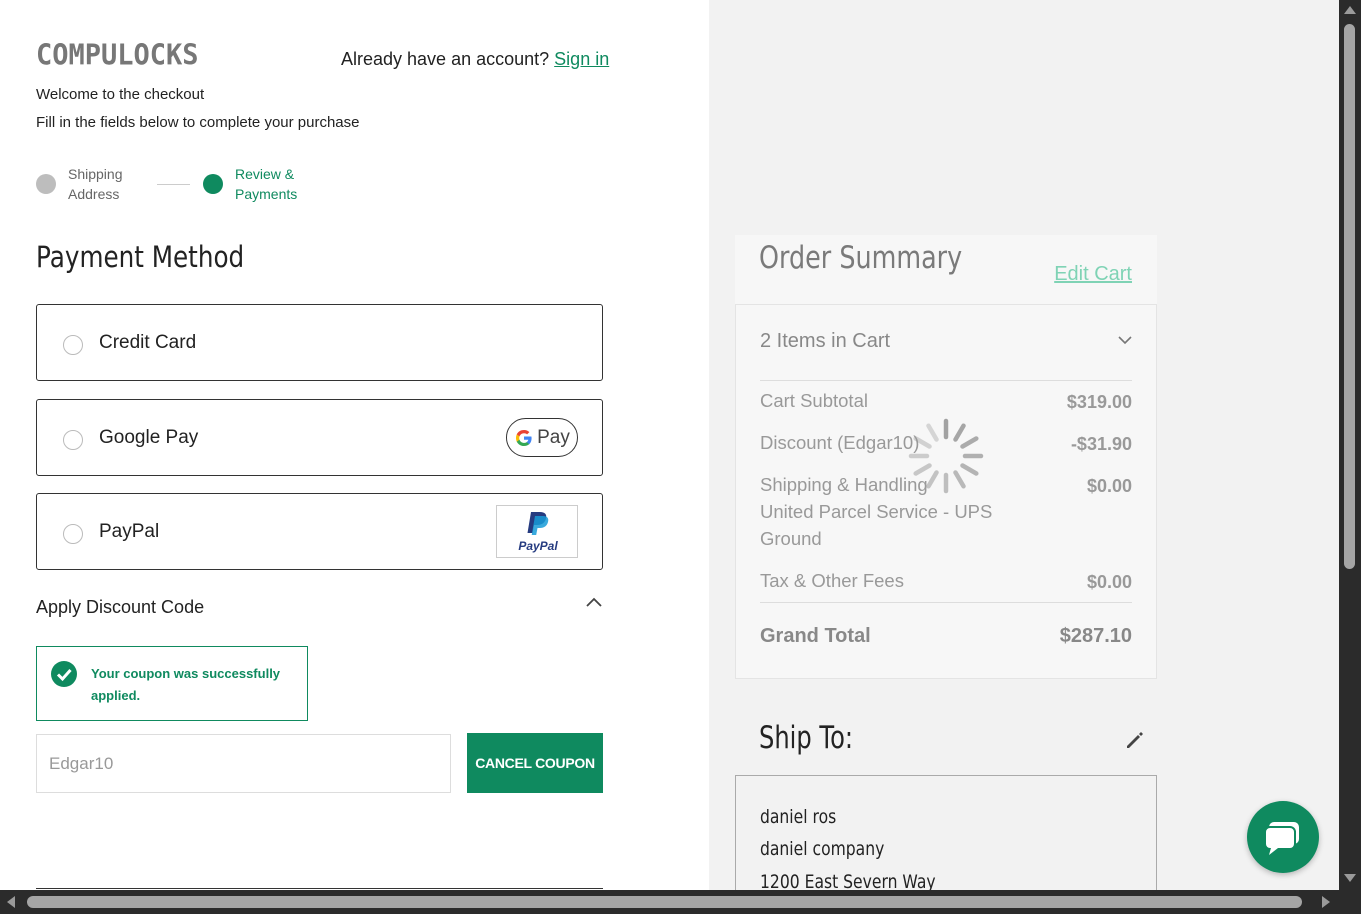  What do you see at coordinates (815, 636) in the screenshot?
I see `grand-total-label: Grand Total` at bounding box center [815, 636].